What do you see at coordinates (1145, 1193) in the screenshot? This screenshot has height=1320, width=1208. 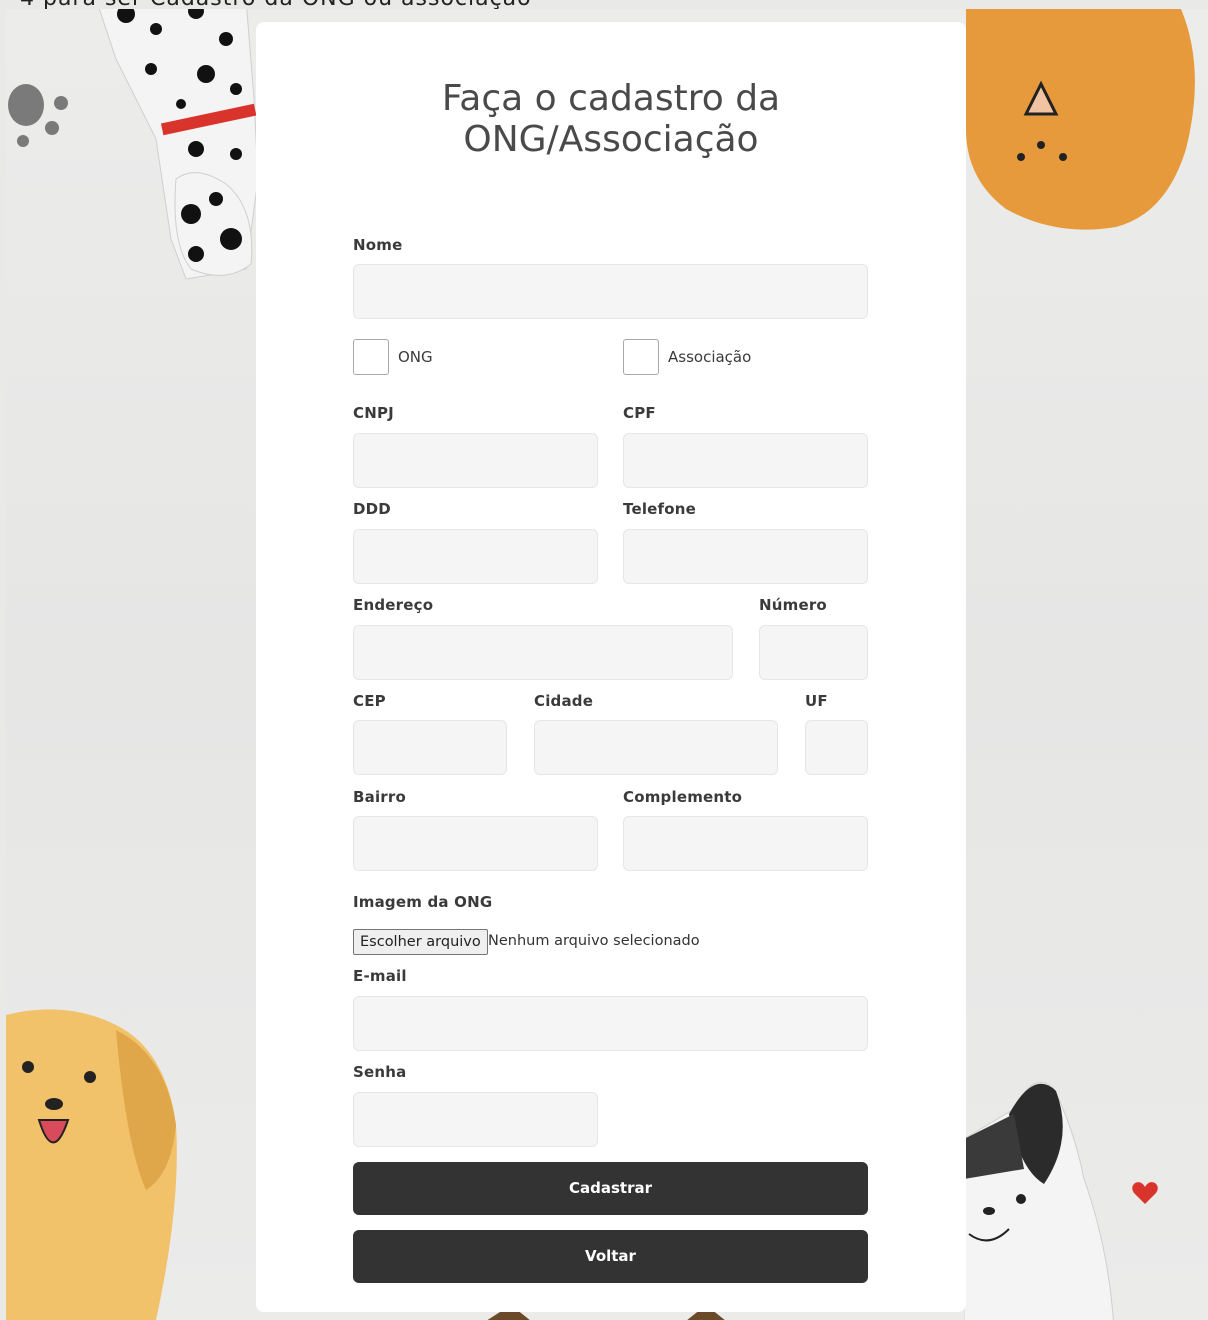 I see `heart-icon` at bounding box center [1145, 1193].